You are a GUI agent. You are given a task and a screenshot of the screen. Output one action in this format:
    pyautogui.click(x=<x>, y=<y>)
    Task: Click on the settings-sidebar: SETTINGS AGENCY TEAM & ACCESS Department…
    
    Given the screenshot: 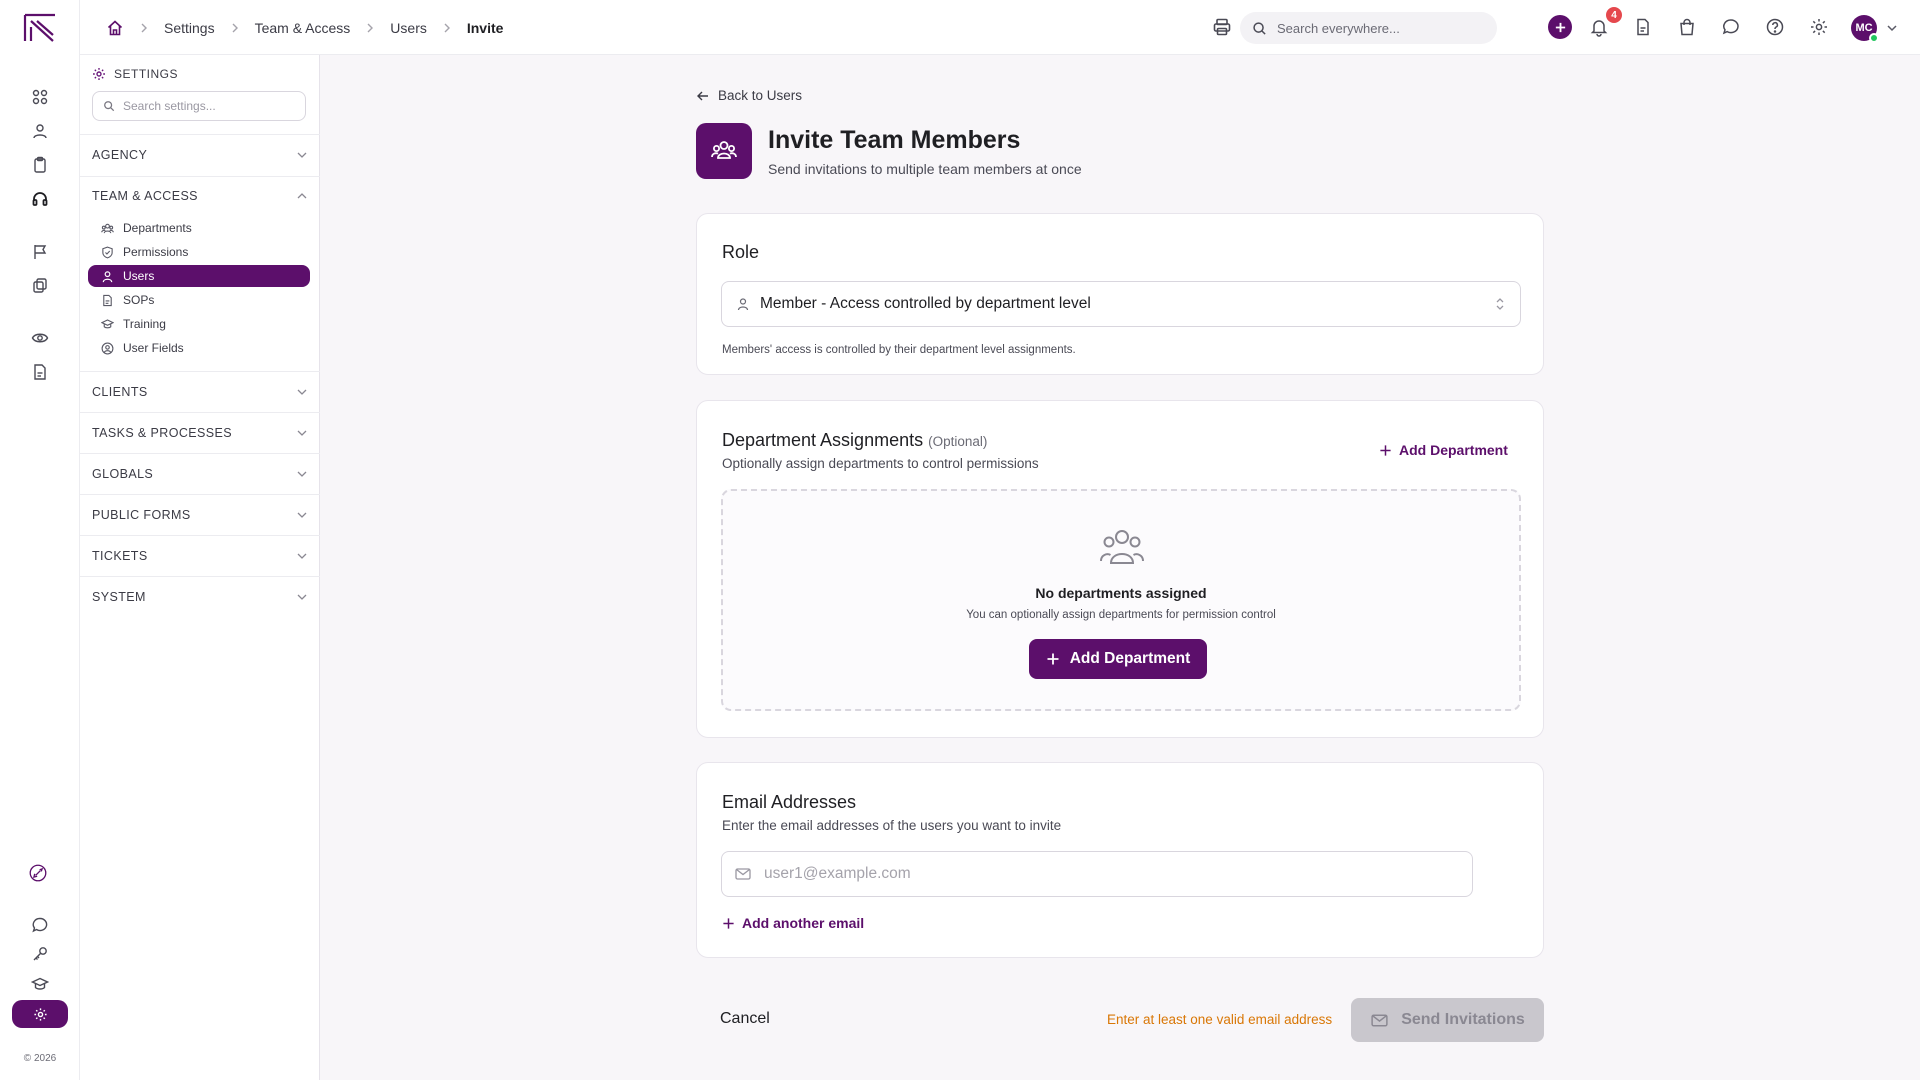 What is the action you would take?
    pyautogui.click(x=200, y=567)
    